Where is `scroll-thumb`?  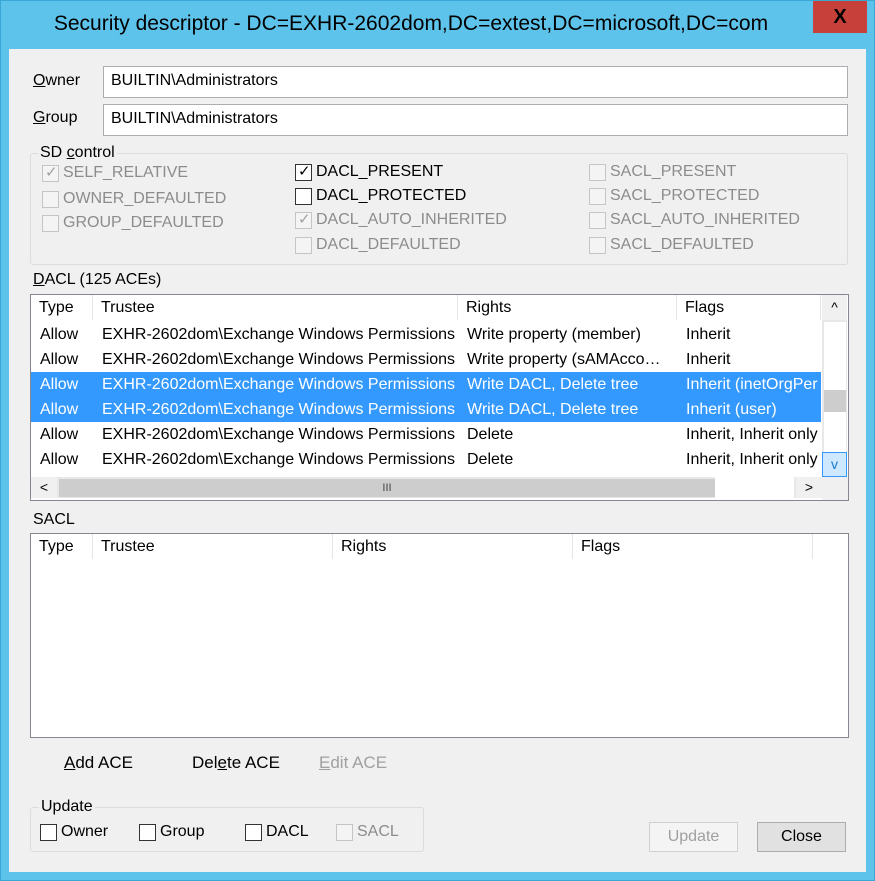
scroll-thumb is located at coordinates (835, 401).